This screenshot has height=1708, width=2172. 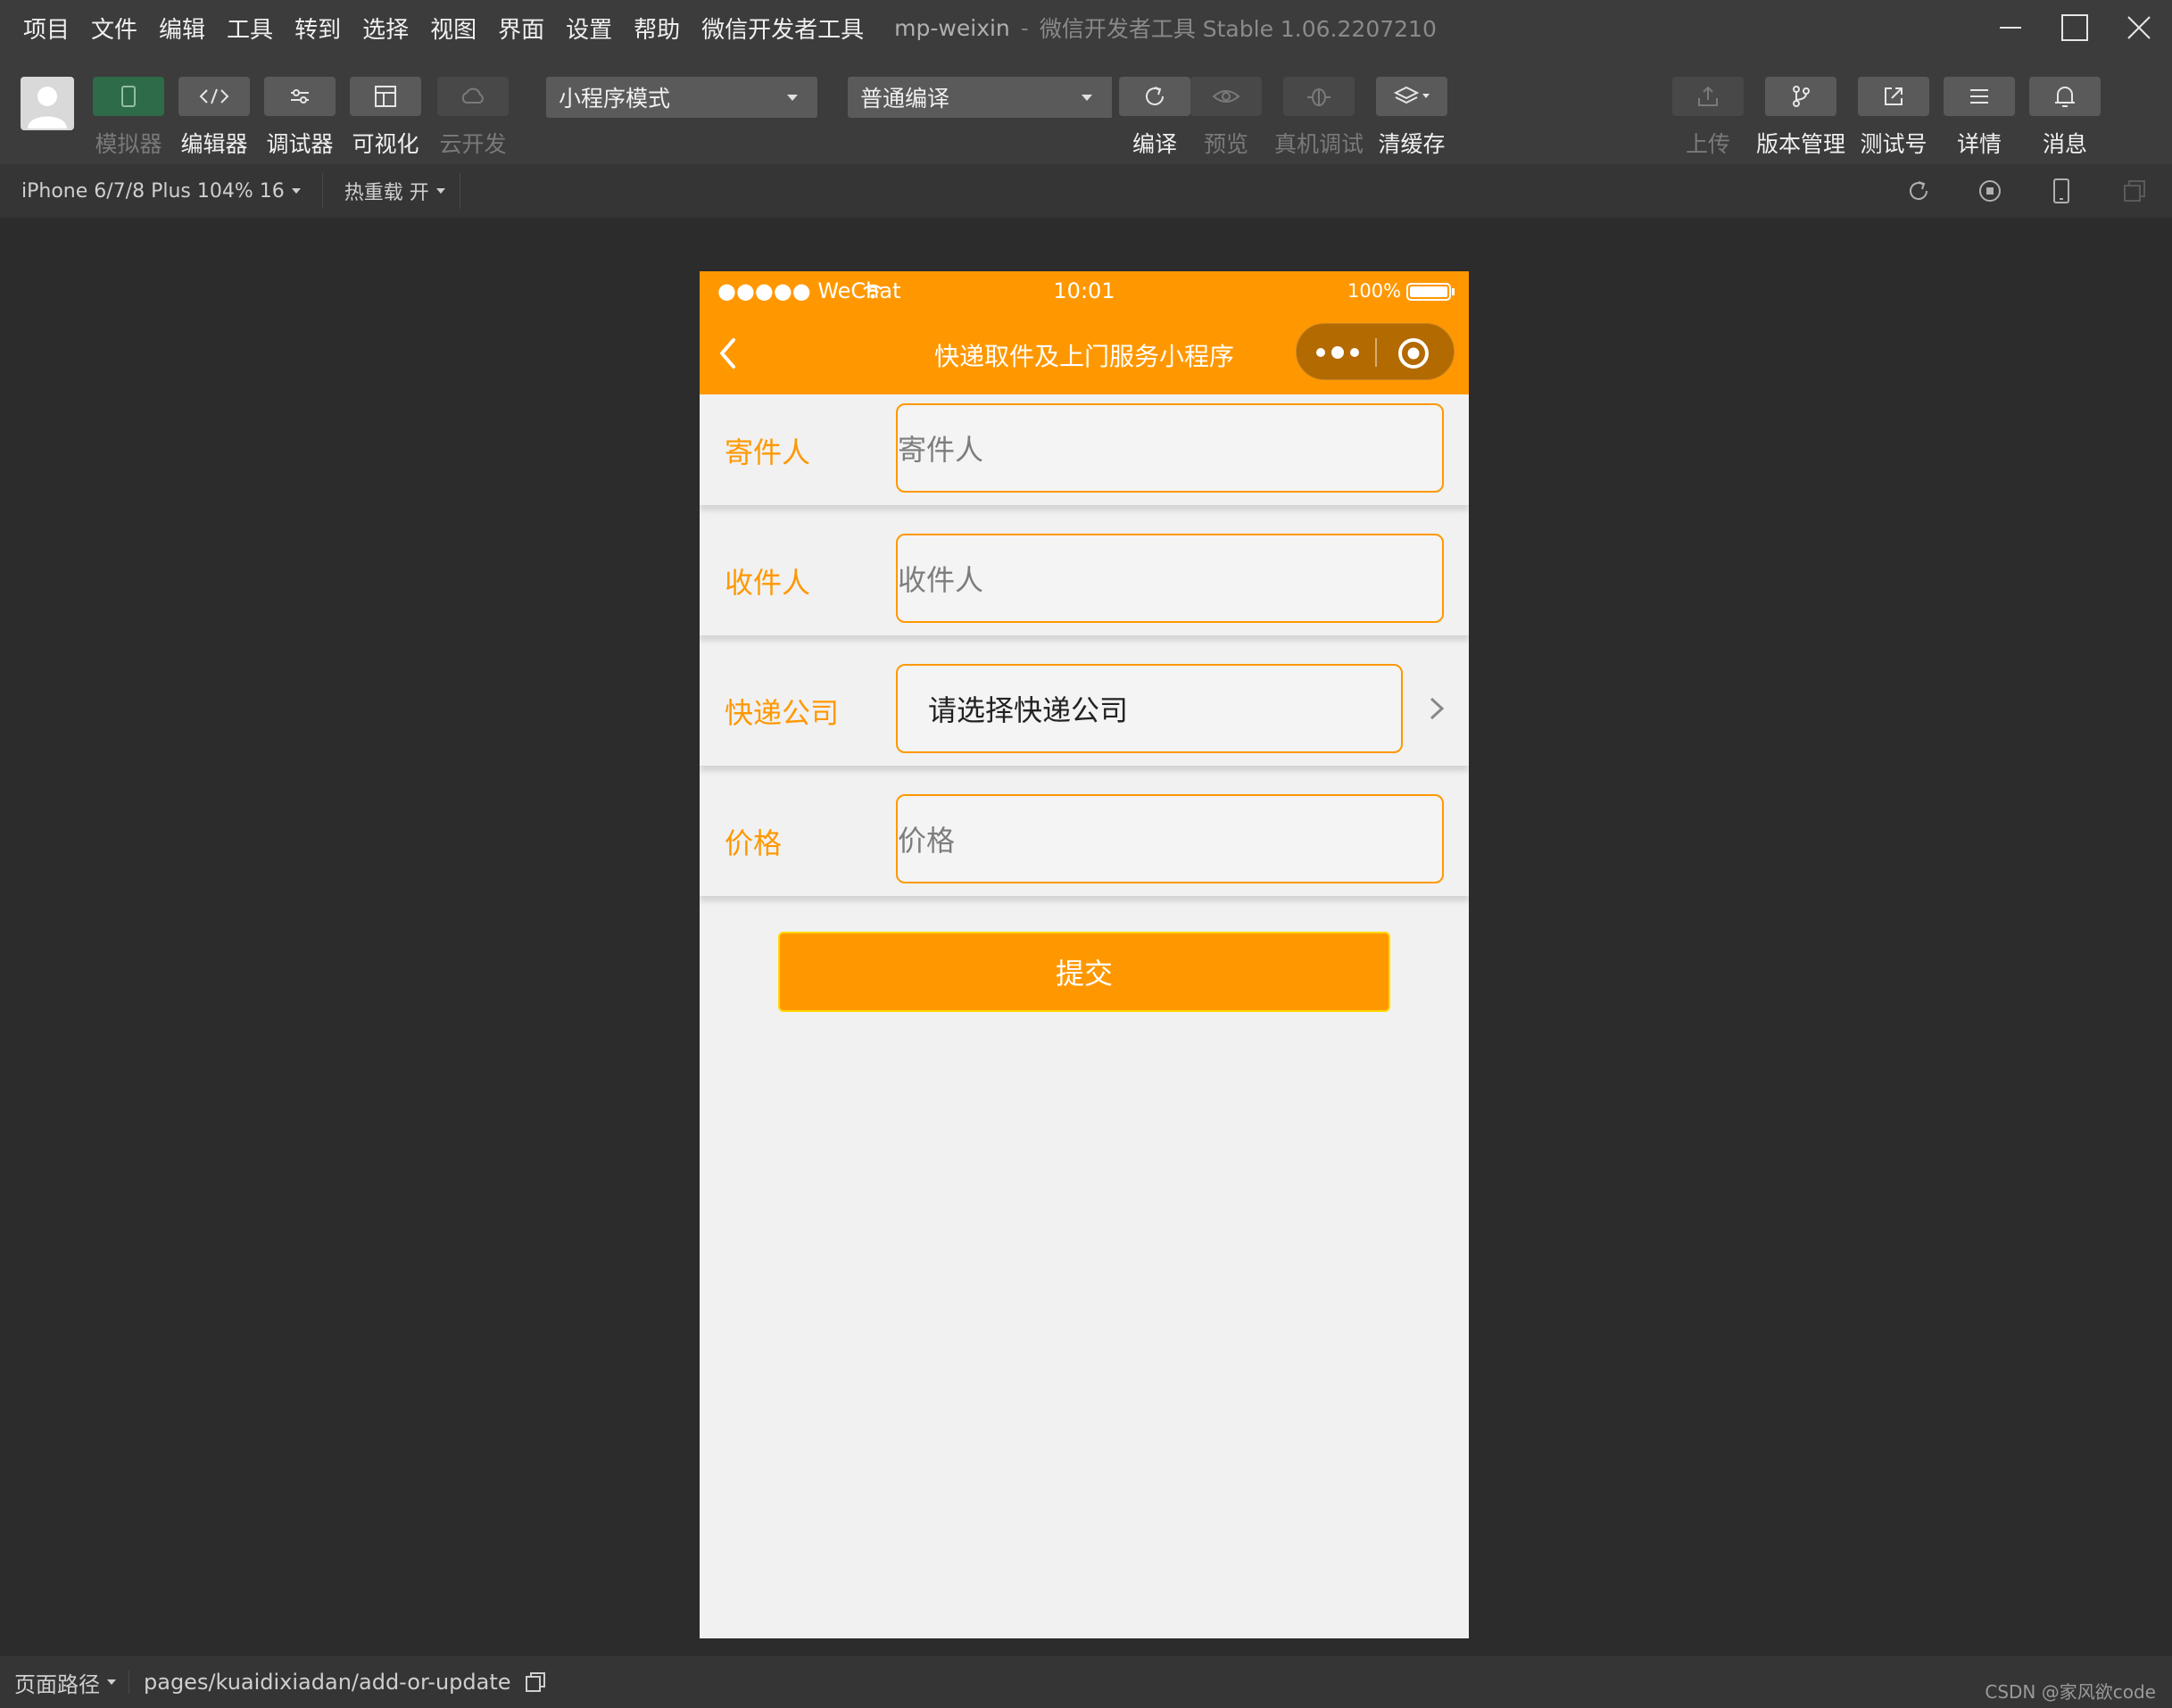 I want to click on watermark: CSDN @家风欲code, so click(x=2070, y=1692).